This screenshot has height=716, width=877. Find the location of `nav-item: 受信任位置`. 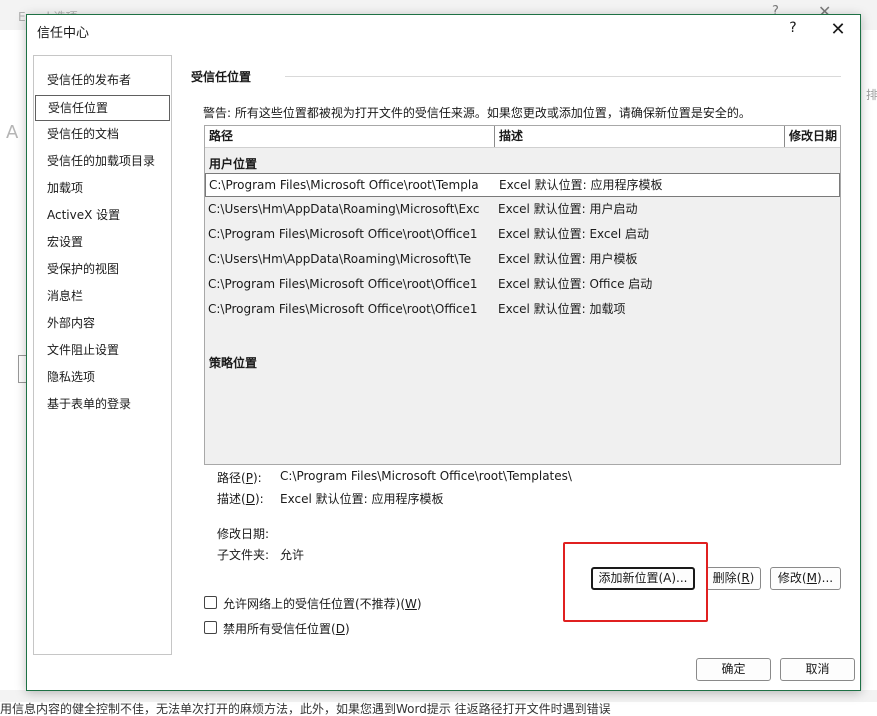

nav-item: 受信任位置 is located at coordinates (102, 108).